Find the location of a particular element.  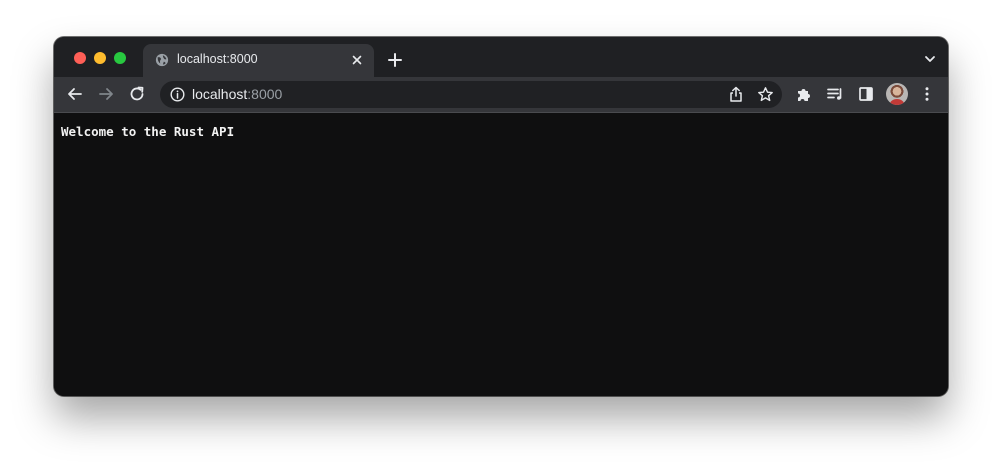

tab-close-icon is located at coordinates (357, 60).